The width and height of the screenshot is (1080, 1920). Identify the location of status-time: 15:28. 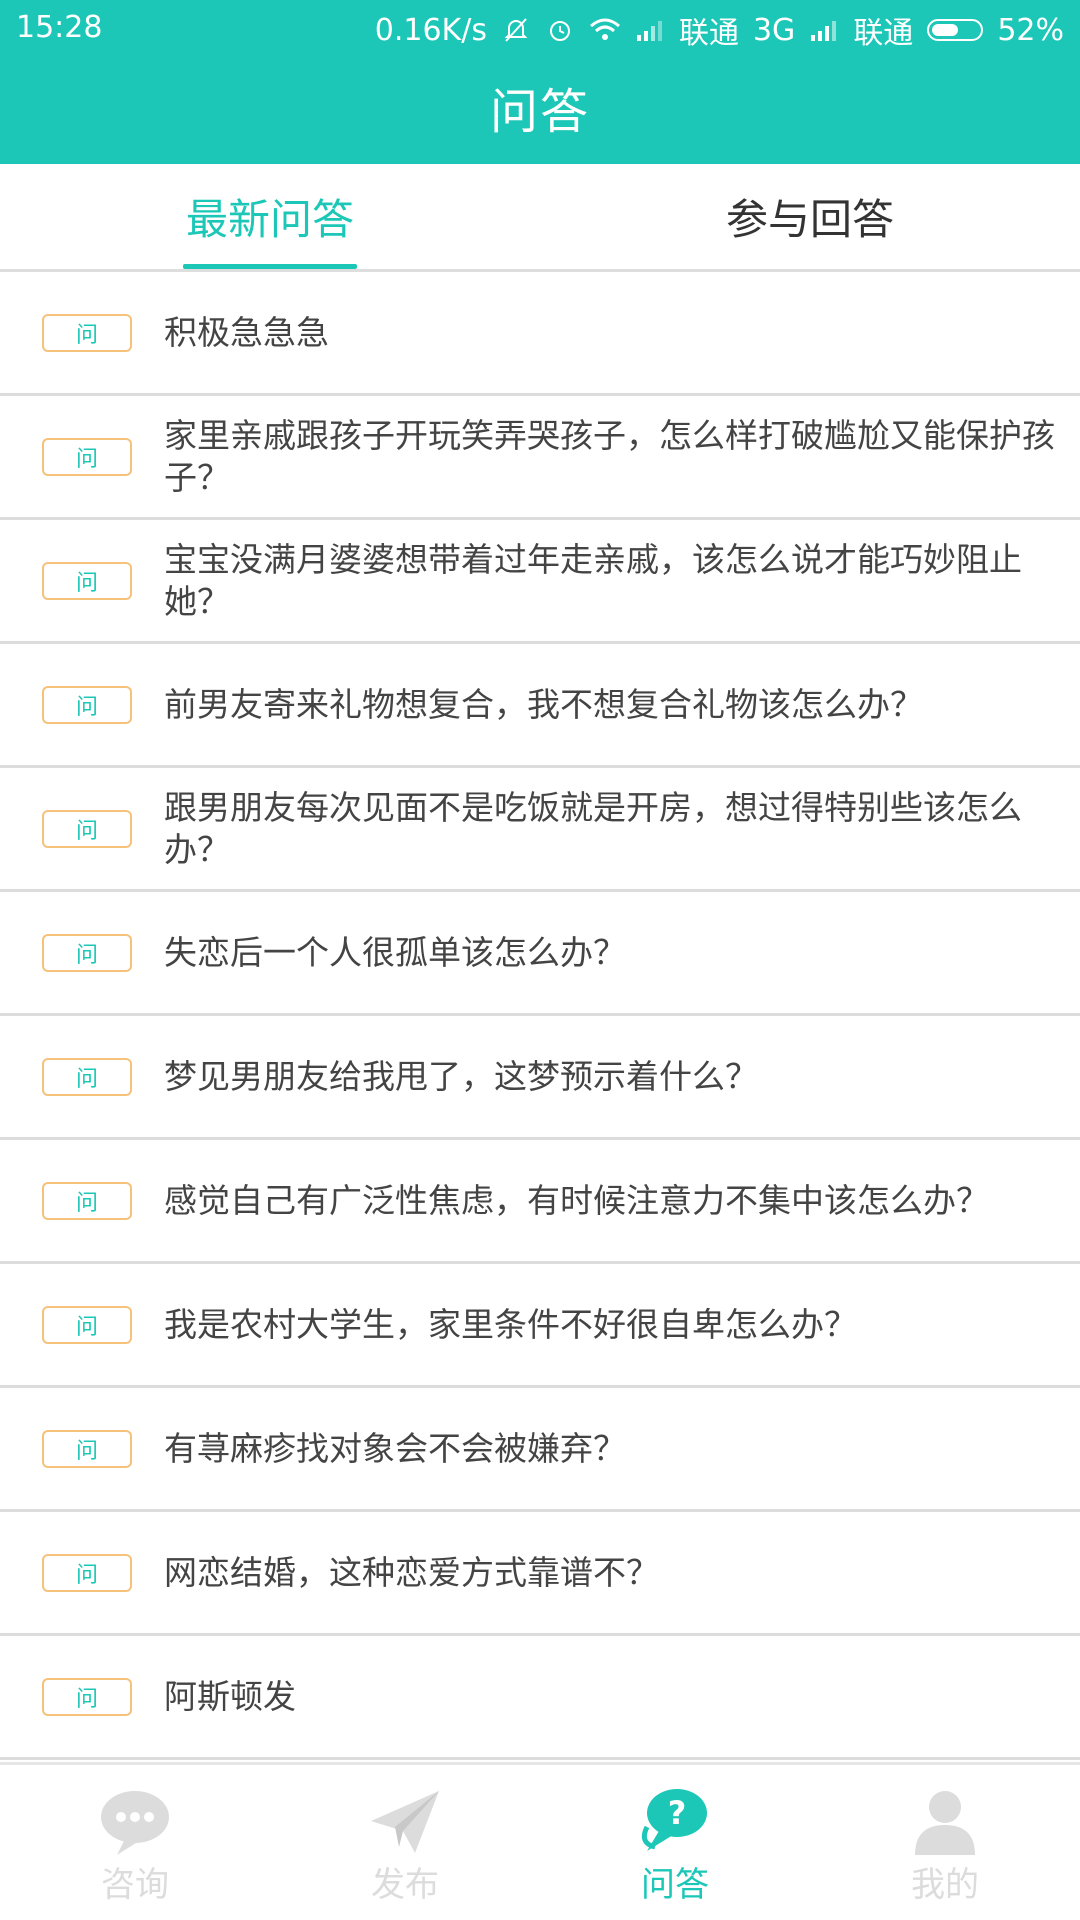
(59, 27).